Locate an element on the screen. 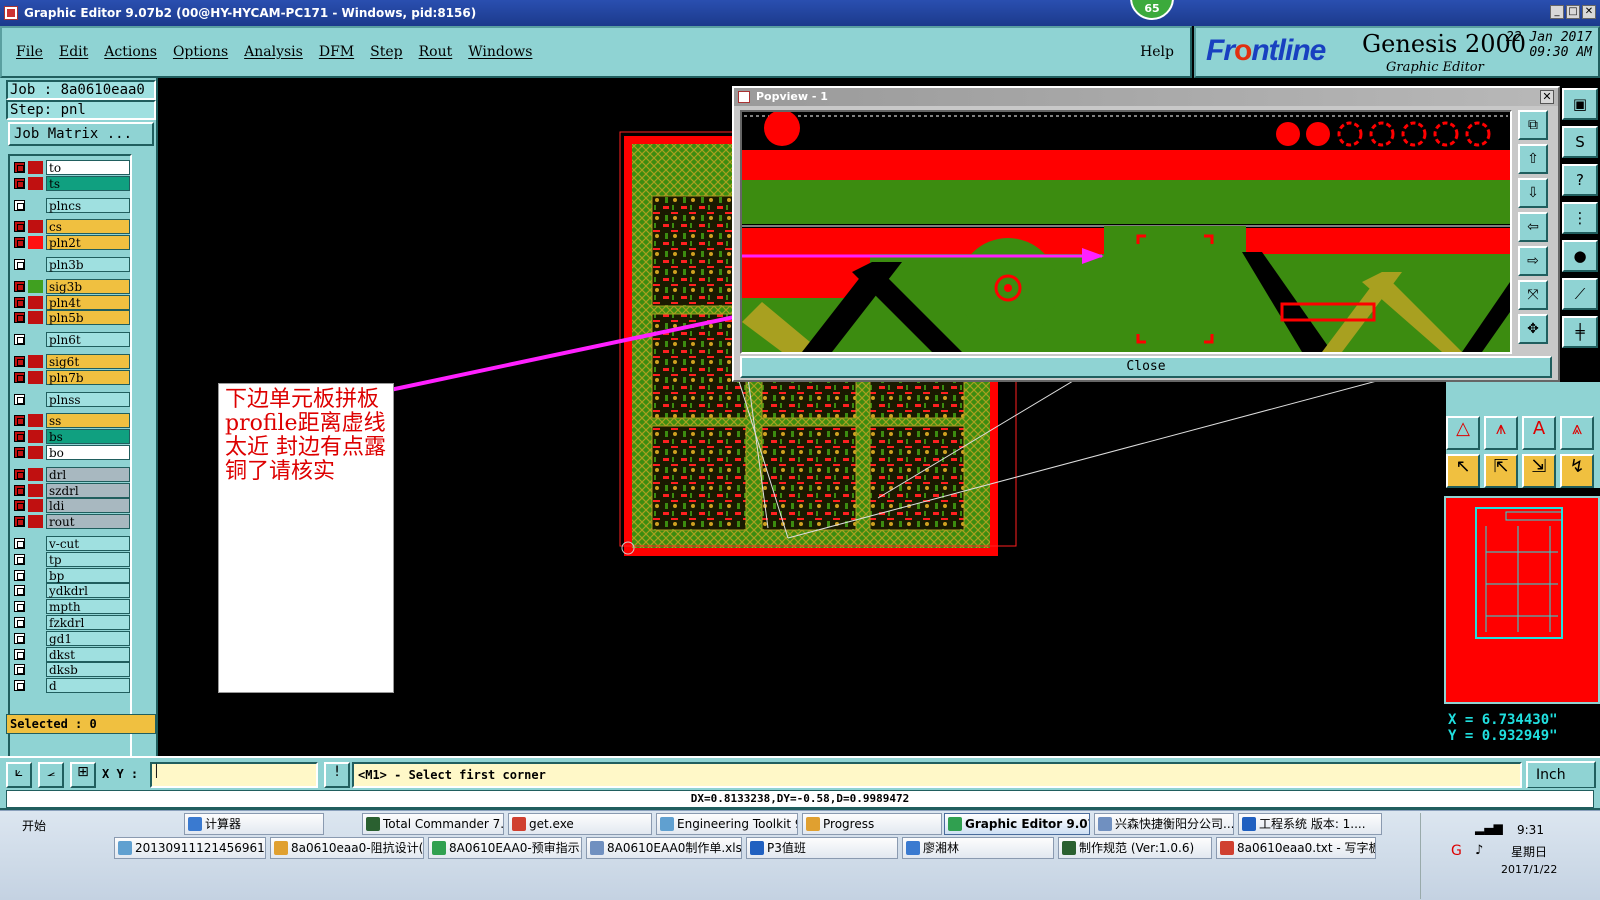  start-button: 开始 is located at coordinates (30, 826).